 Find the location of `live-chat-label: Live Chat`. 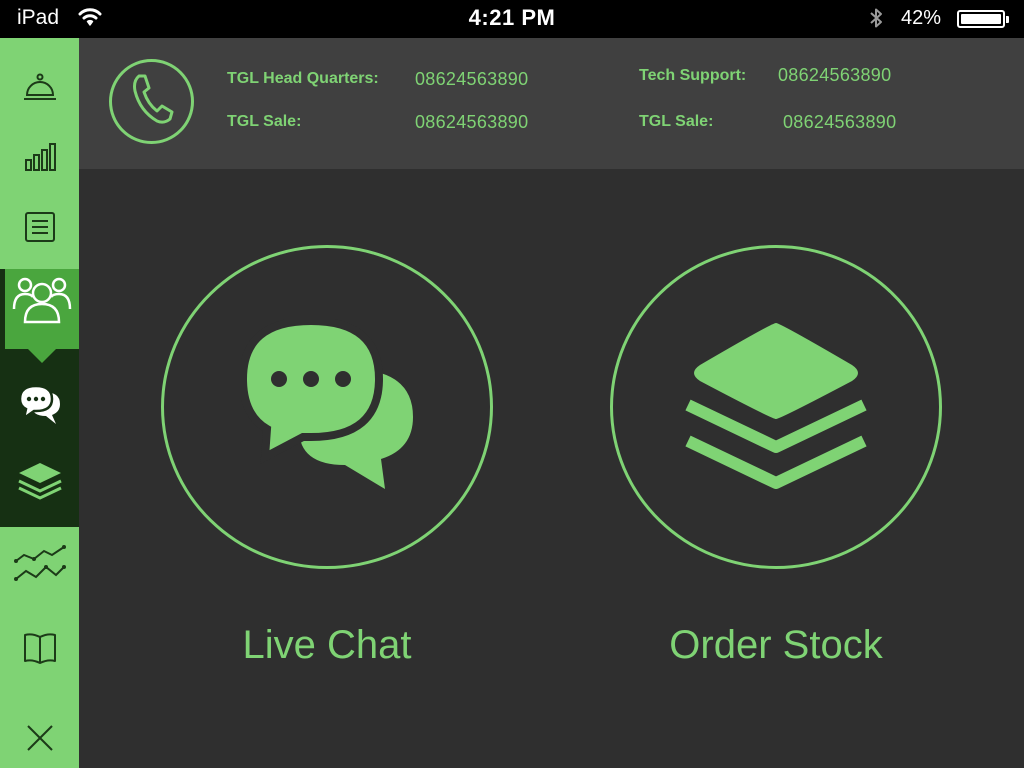

live-chat-label: Live Chat is located at coordinates (327, 645).